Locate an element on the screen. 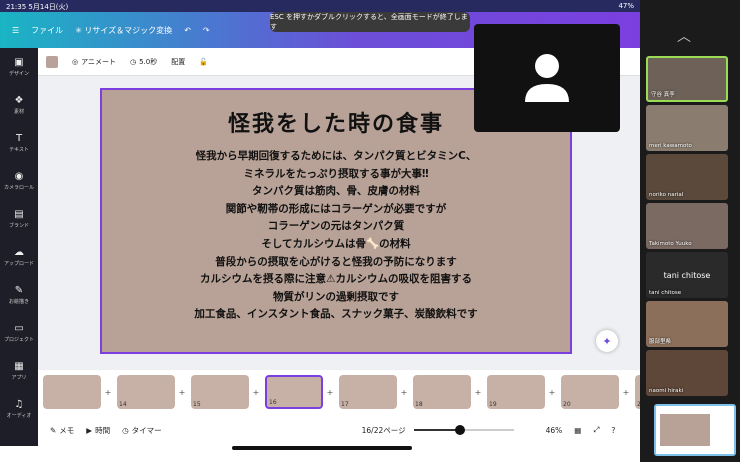 This screenshot has height=462, width=740. page-thumbnail is located at coordinates (72, 392).